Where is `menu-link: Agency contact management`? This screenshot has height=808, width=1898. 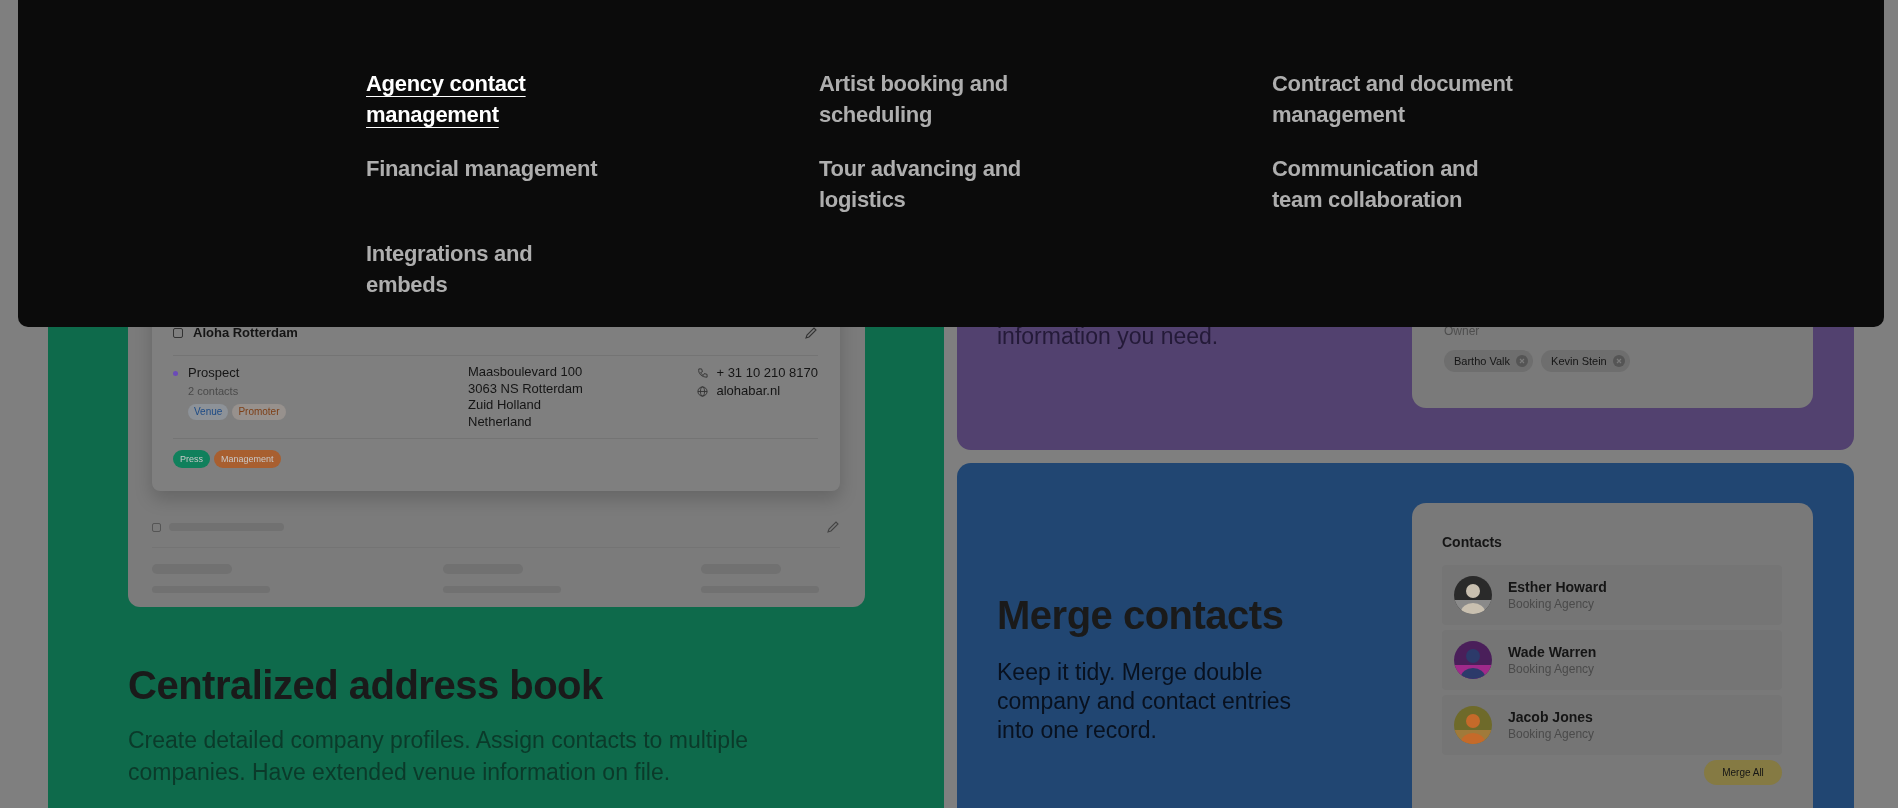 menu-link: Agency contact management is located at coordinates (492, 99).